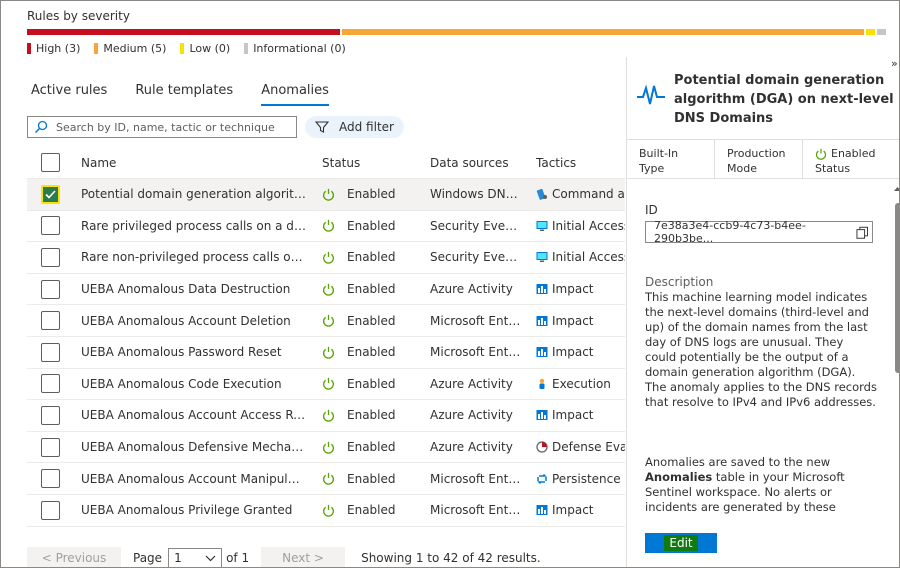  What do you see at coordinates (193, 384) in the screenshot?
I see `rule-name: UEBA Anomalous Code Execution` at bounding box center [193, 384].